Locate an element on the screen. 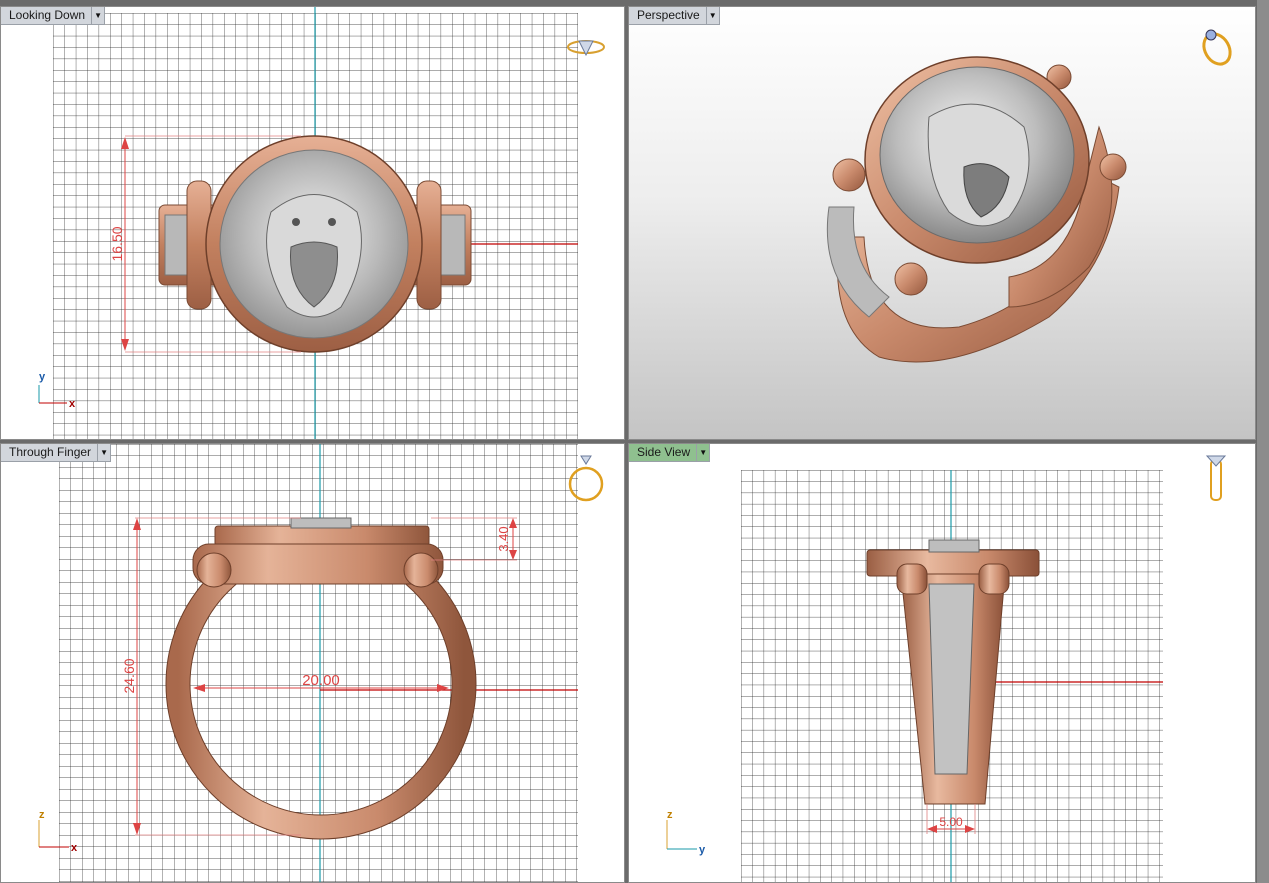 The height and width of the screenshot is (883, 1269). viewport-title: Perspective is located at coordinates (668, 15).